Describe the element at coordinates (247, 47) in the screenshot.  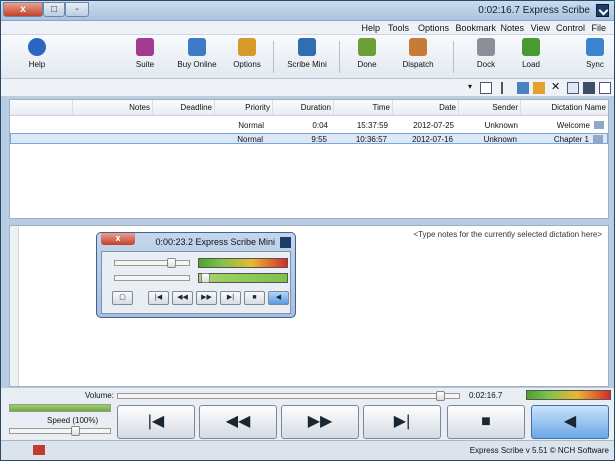
I see `options-icon` at that location.